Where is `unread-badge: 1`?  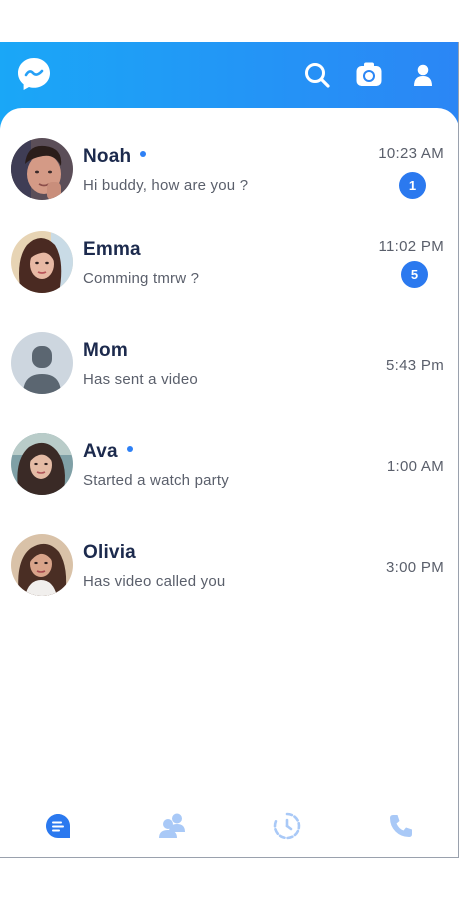
unread-badge: 1 is located at coordinates (412, 185).